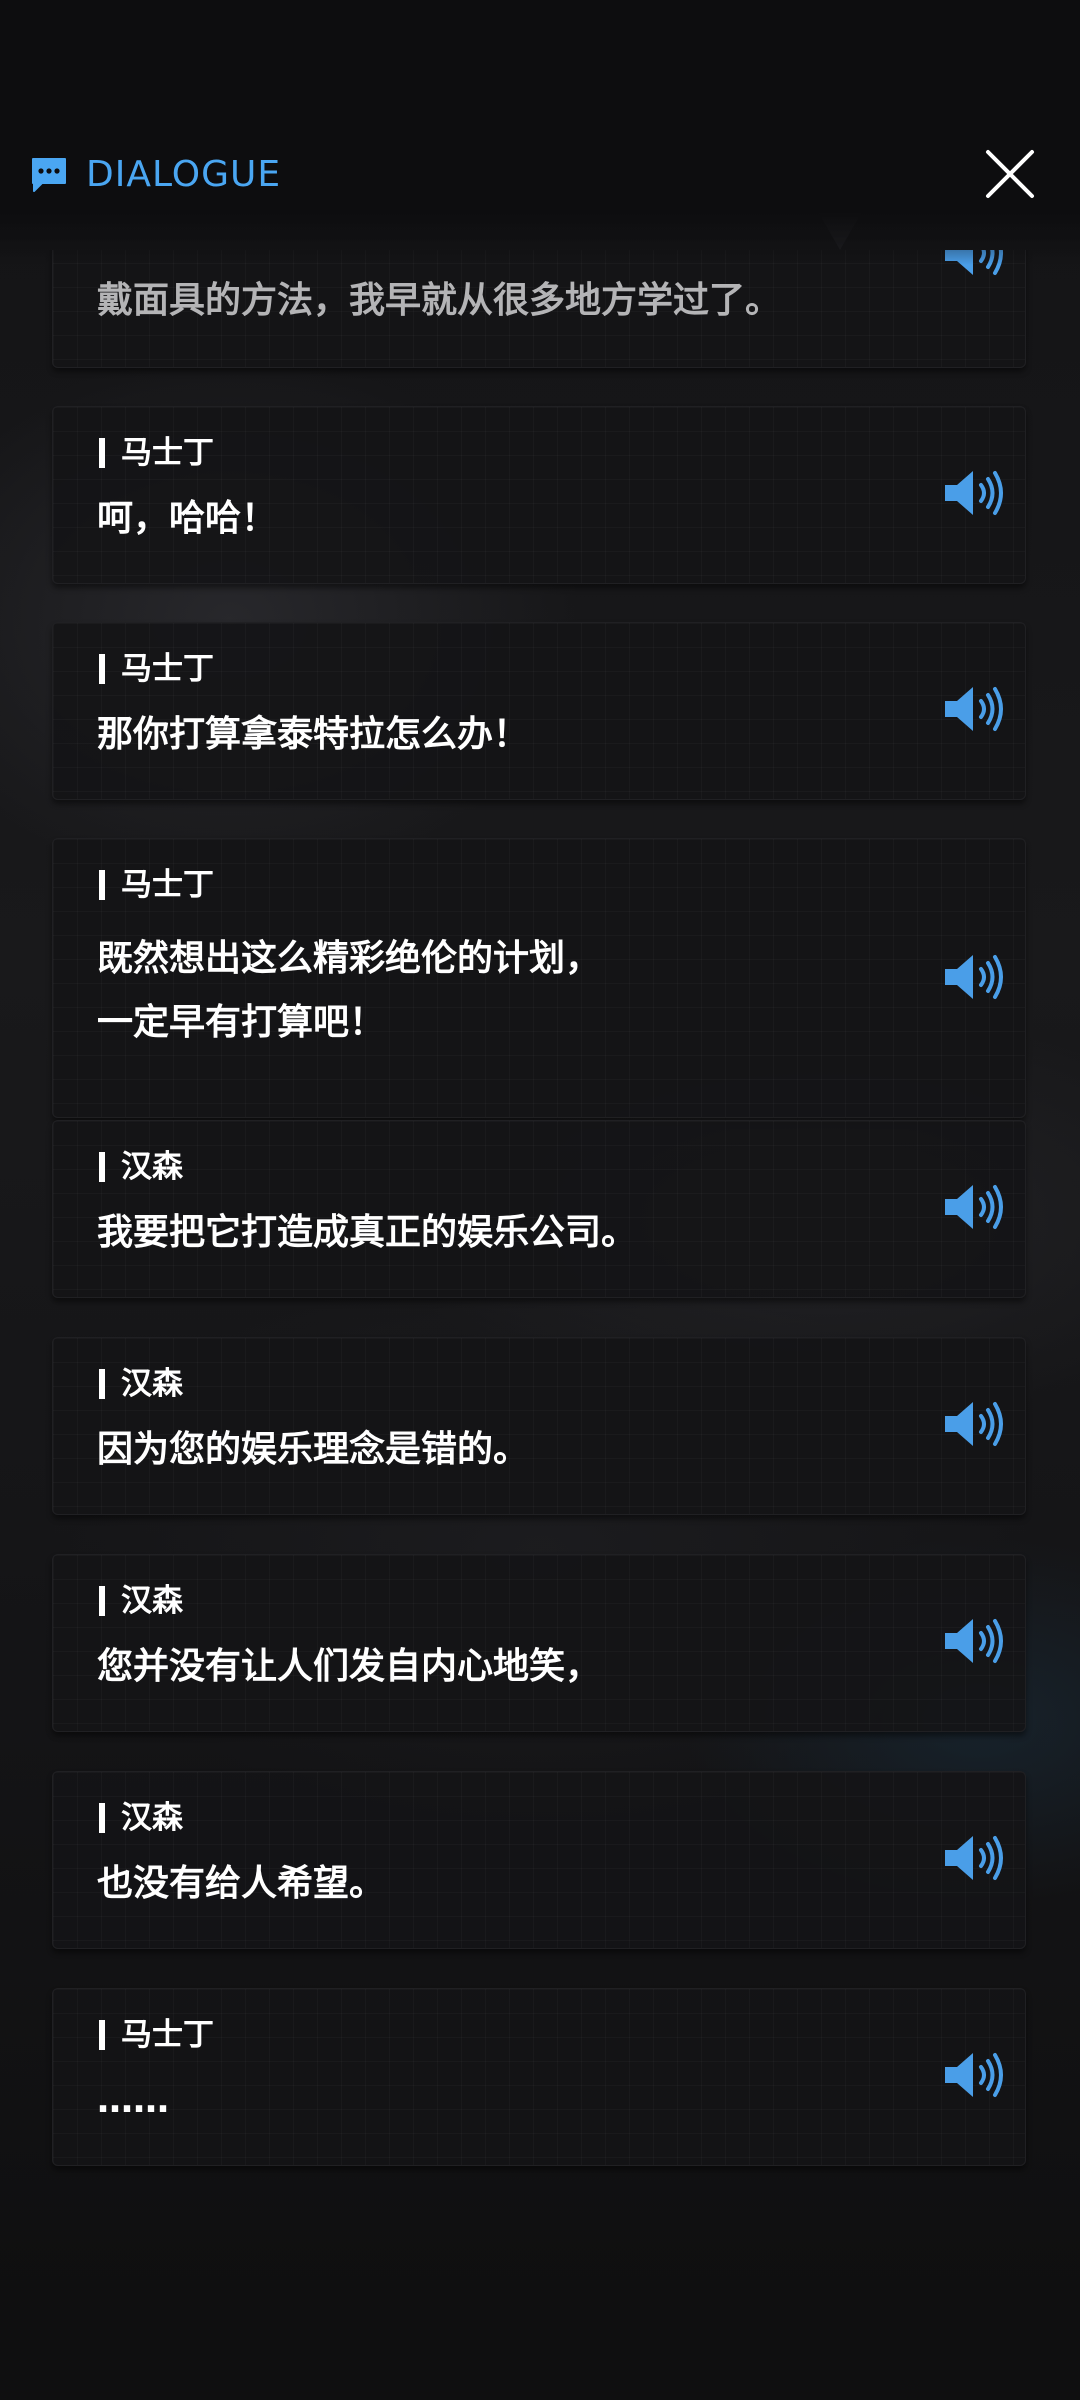 The width and height of the screenshot is (1080, 2400). I want to click on dialogue-text: 戴面具的方法，我早就从很多地方学过了。, so click(439, 300).